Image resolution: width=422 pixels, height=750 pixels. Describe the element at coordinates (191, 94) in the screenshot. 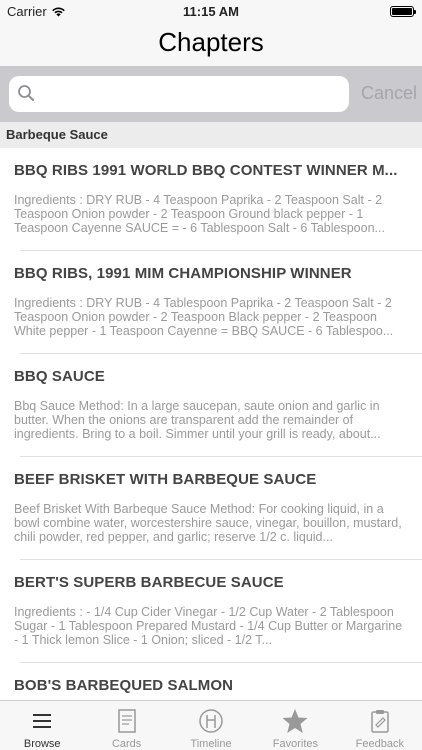

I see `search-input` at that location.